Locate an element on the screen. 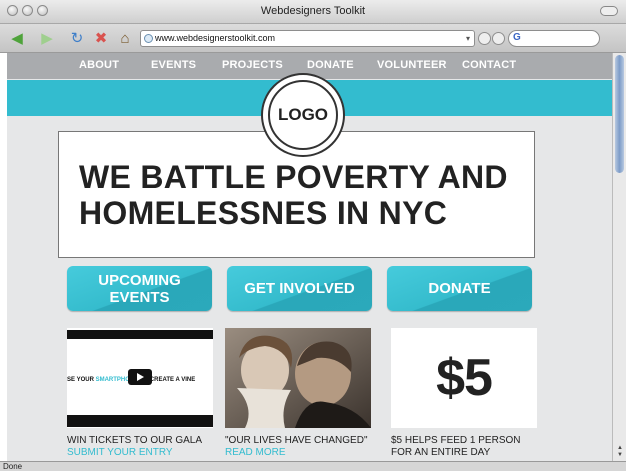  globe-icon is located at coordinates (148, 38).